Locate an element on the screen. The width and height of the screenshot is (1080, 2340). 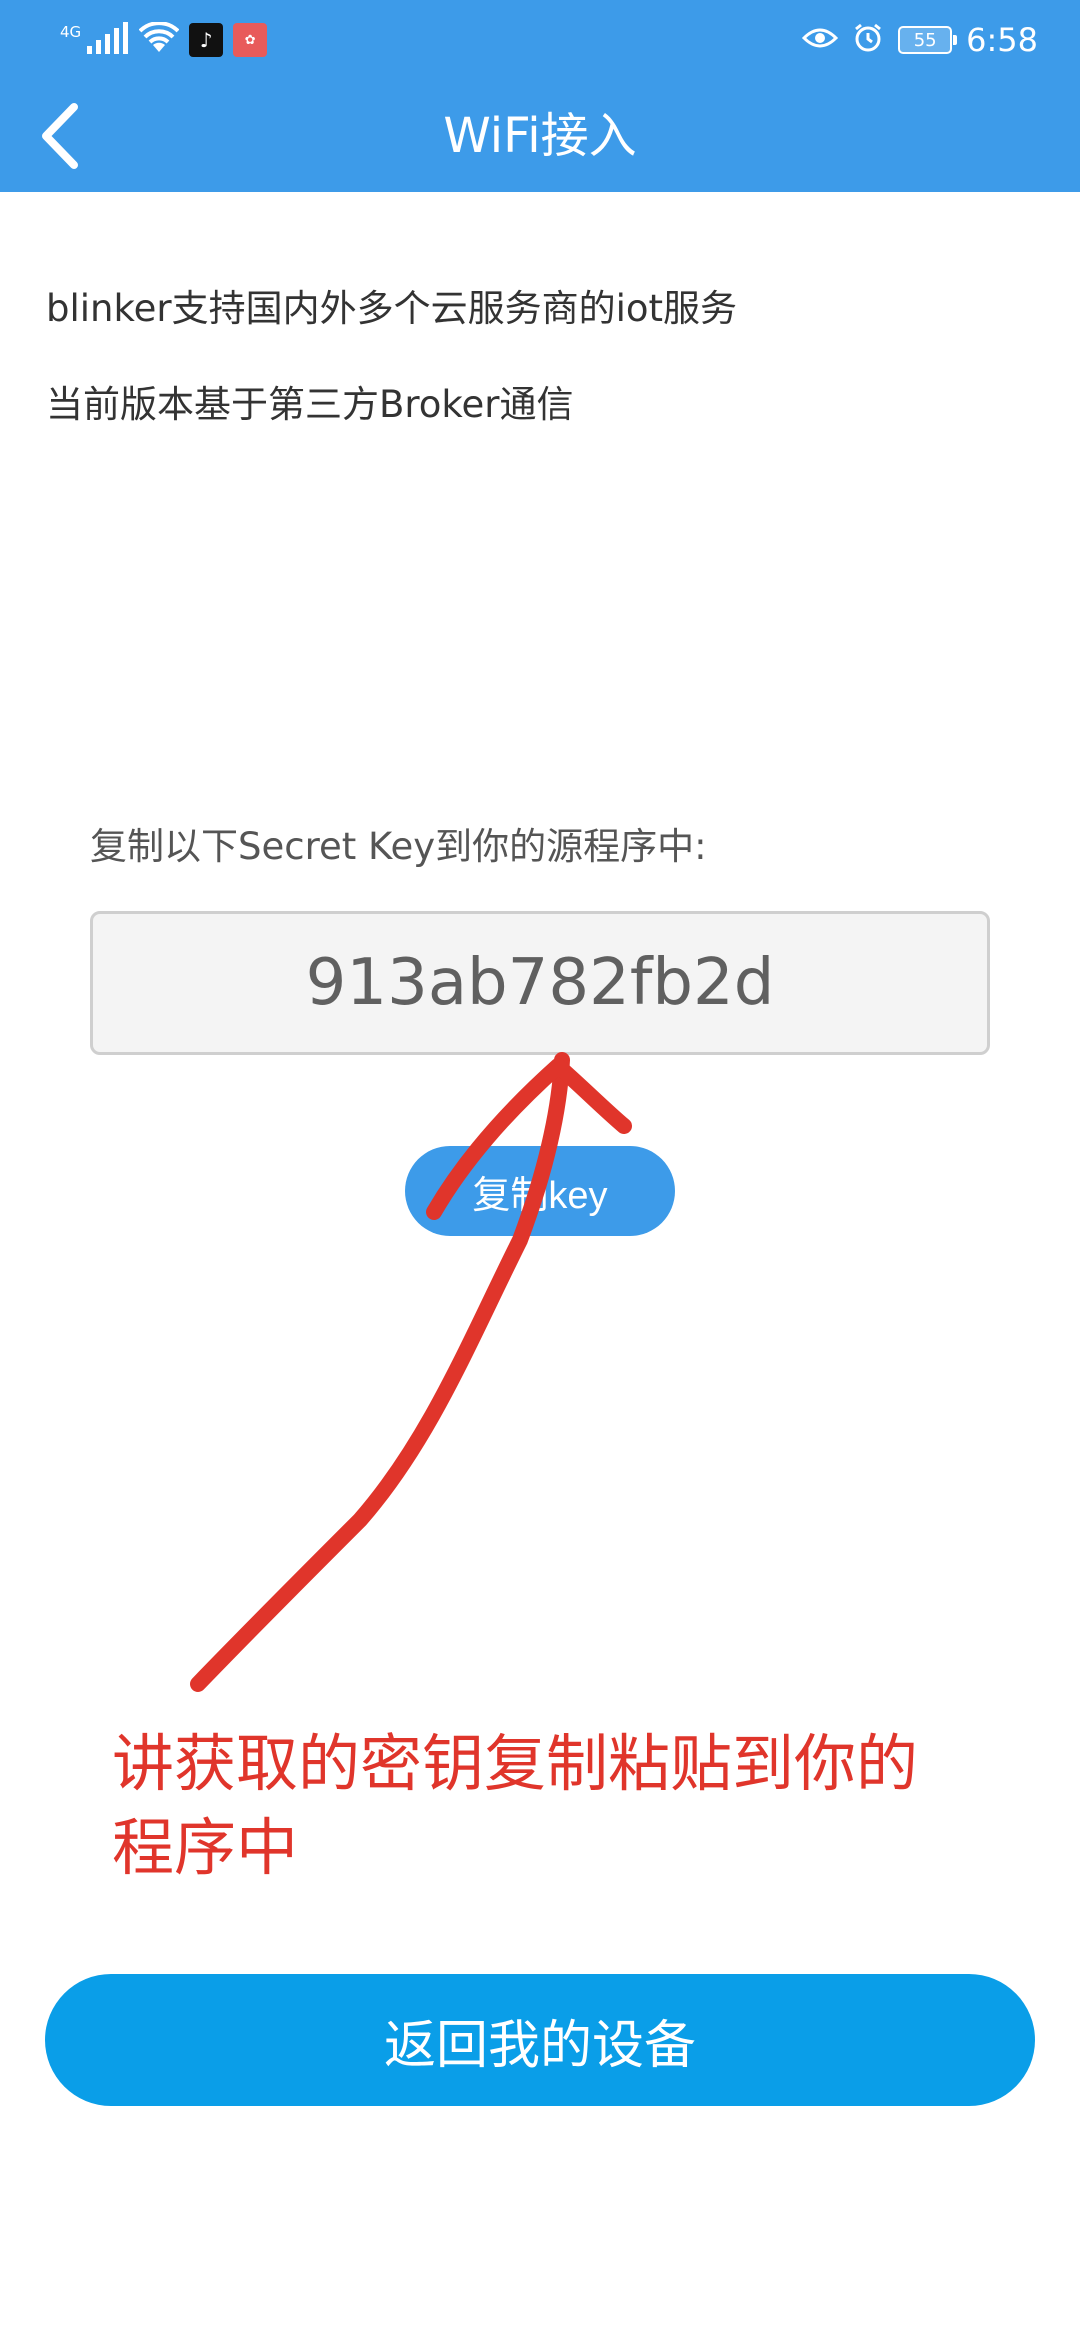
status-time: 6:58 is located at coordinates (1002, 40).